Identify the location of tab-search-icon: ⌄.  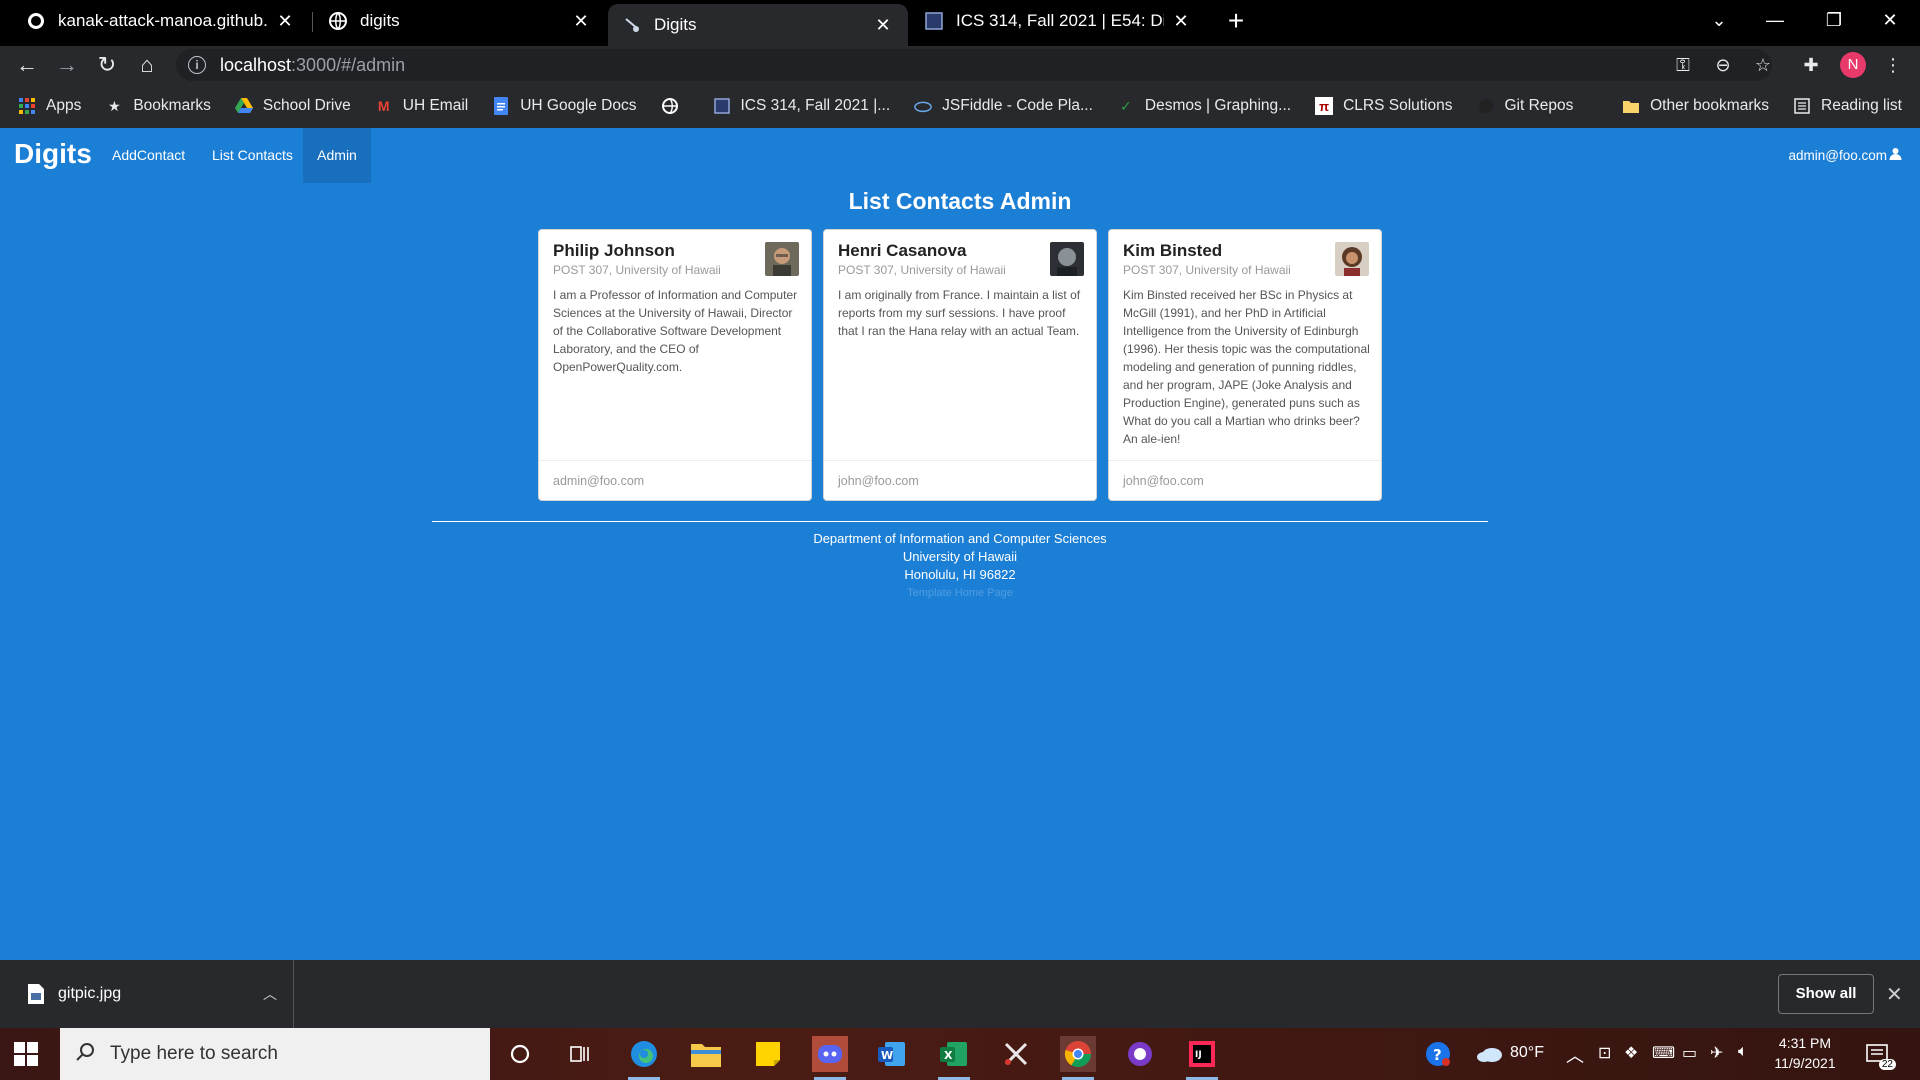
(1719, 20).